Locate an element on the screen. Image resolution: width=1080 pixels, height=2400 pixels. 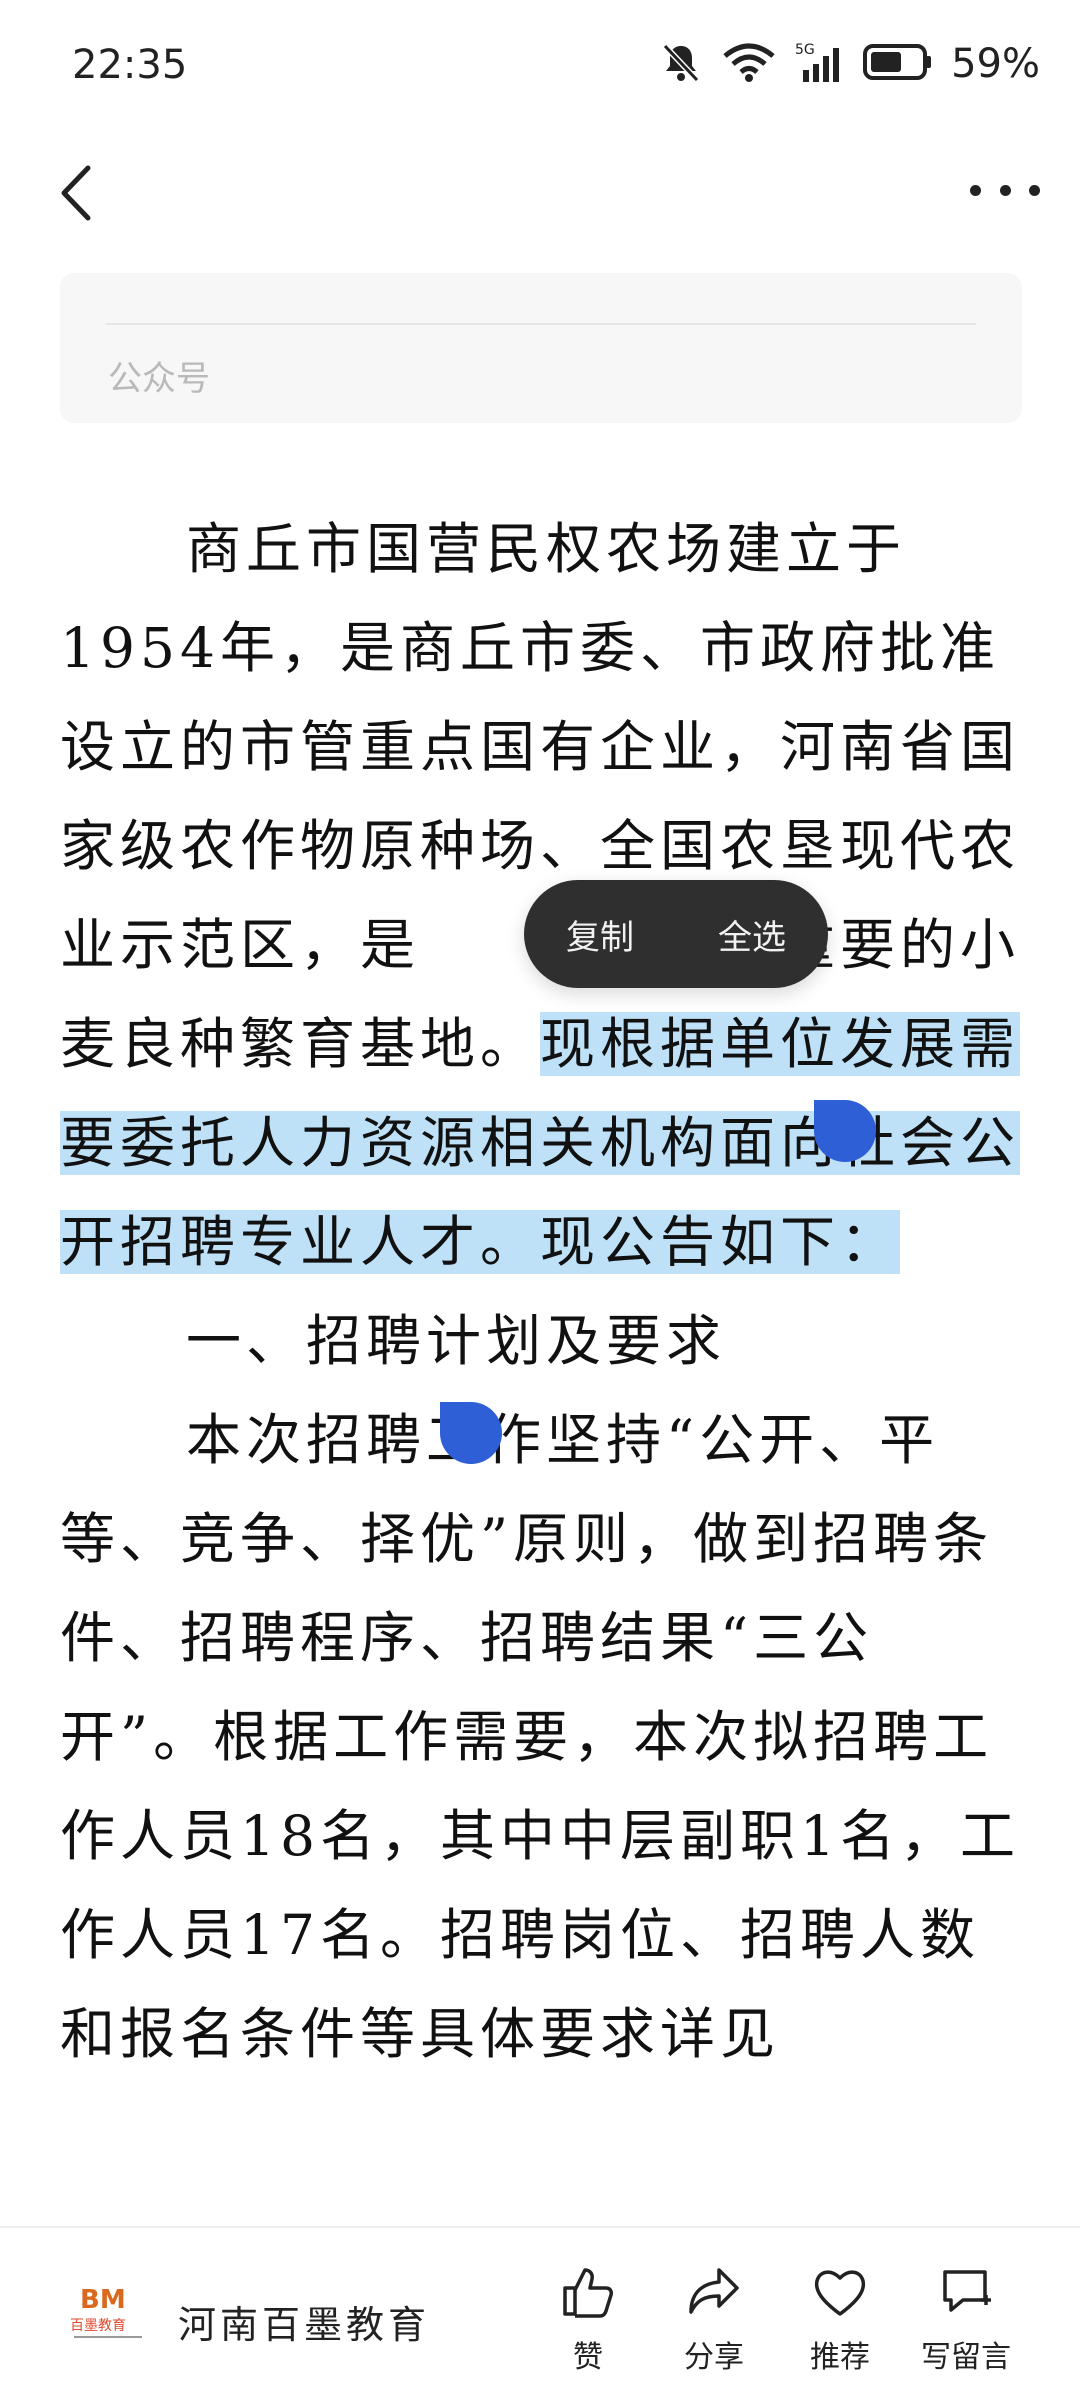
back-button is located at coordinates (82, 193).